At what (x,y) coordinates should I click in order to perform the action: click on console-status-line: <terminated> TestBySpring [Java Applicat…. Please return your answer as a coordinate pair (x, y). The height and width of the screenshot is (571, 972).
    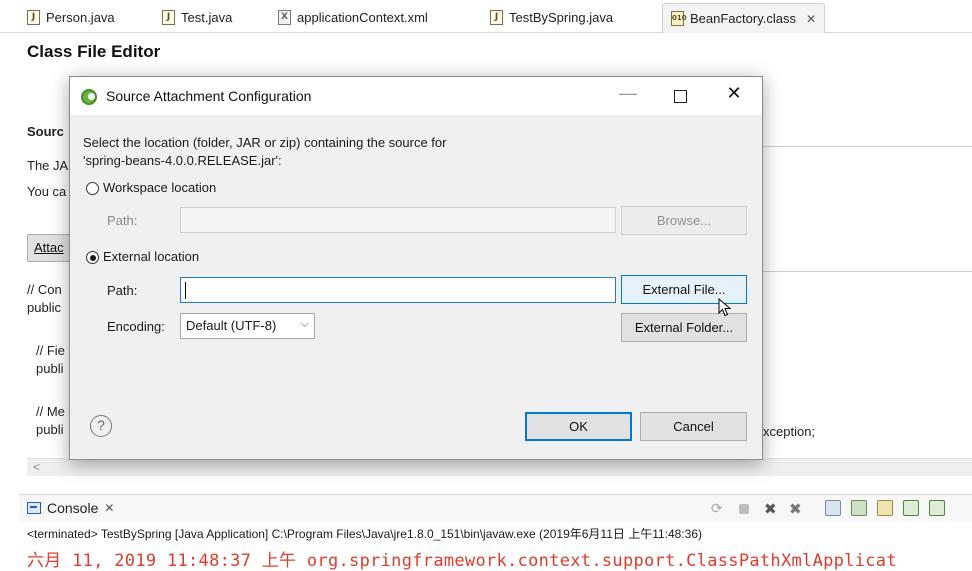
    Looking at the image, I should click on (365, 534).